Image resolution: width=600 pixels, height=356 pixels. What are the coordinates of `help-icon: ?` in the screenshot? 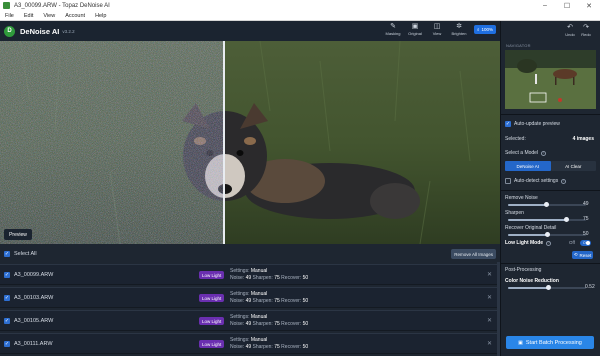 It's located at (549, 243).